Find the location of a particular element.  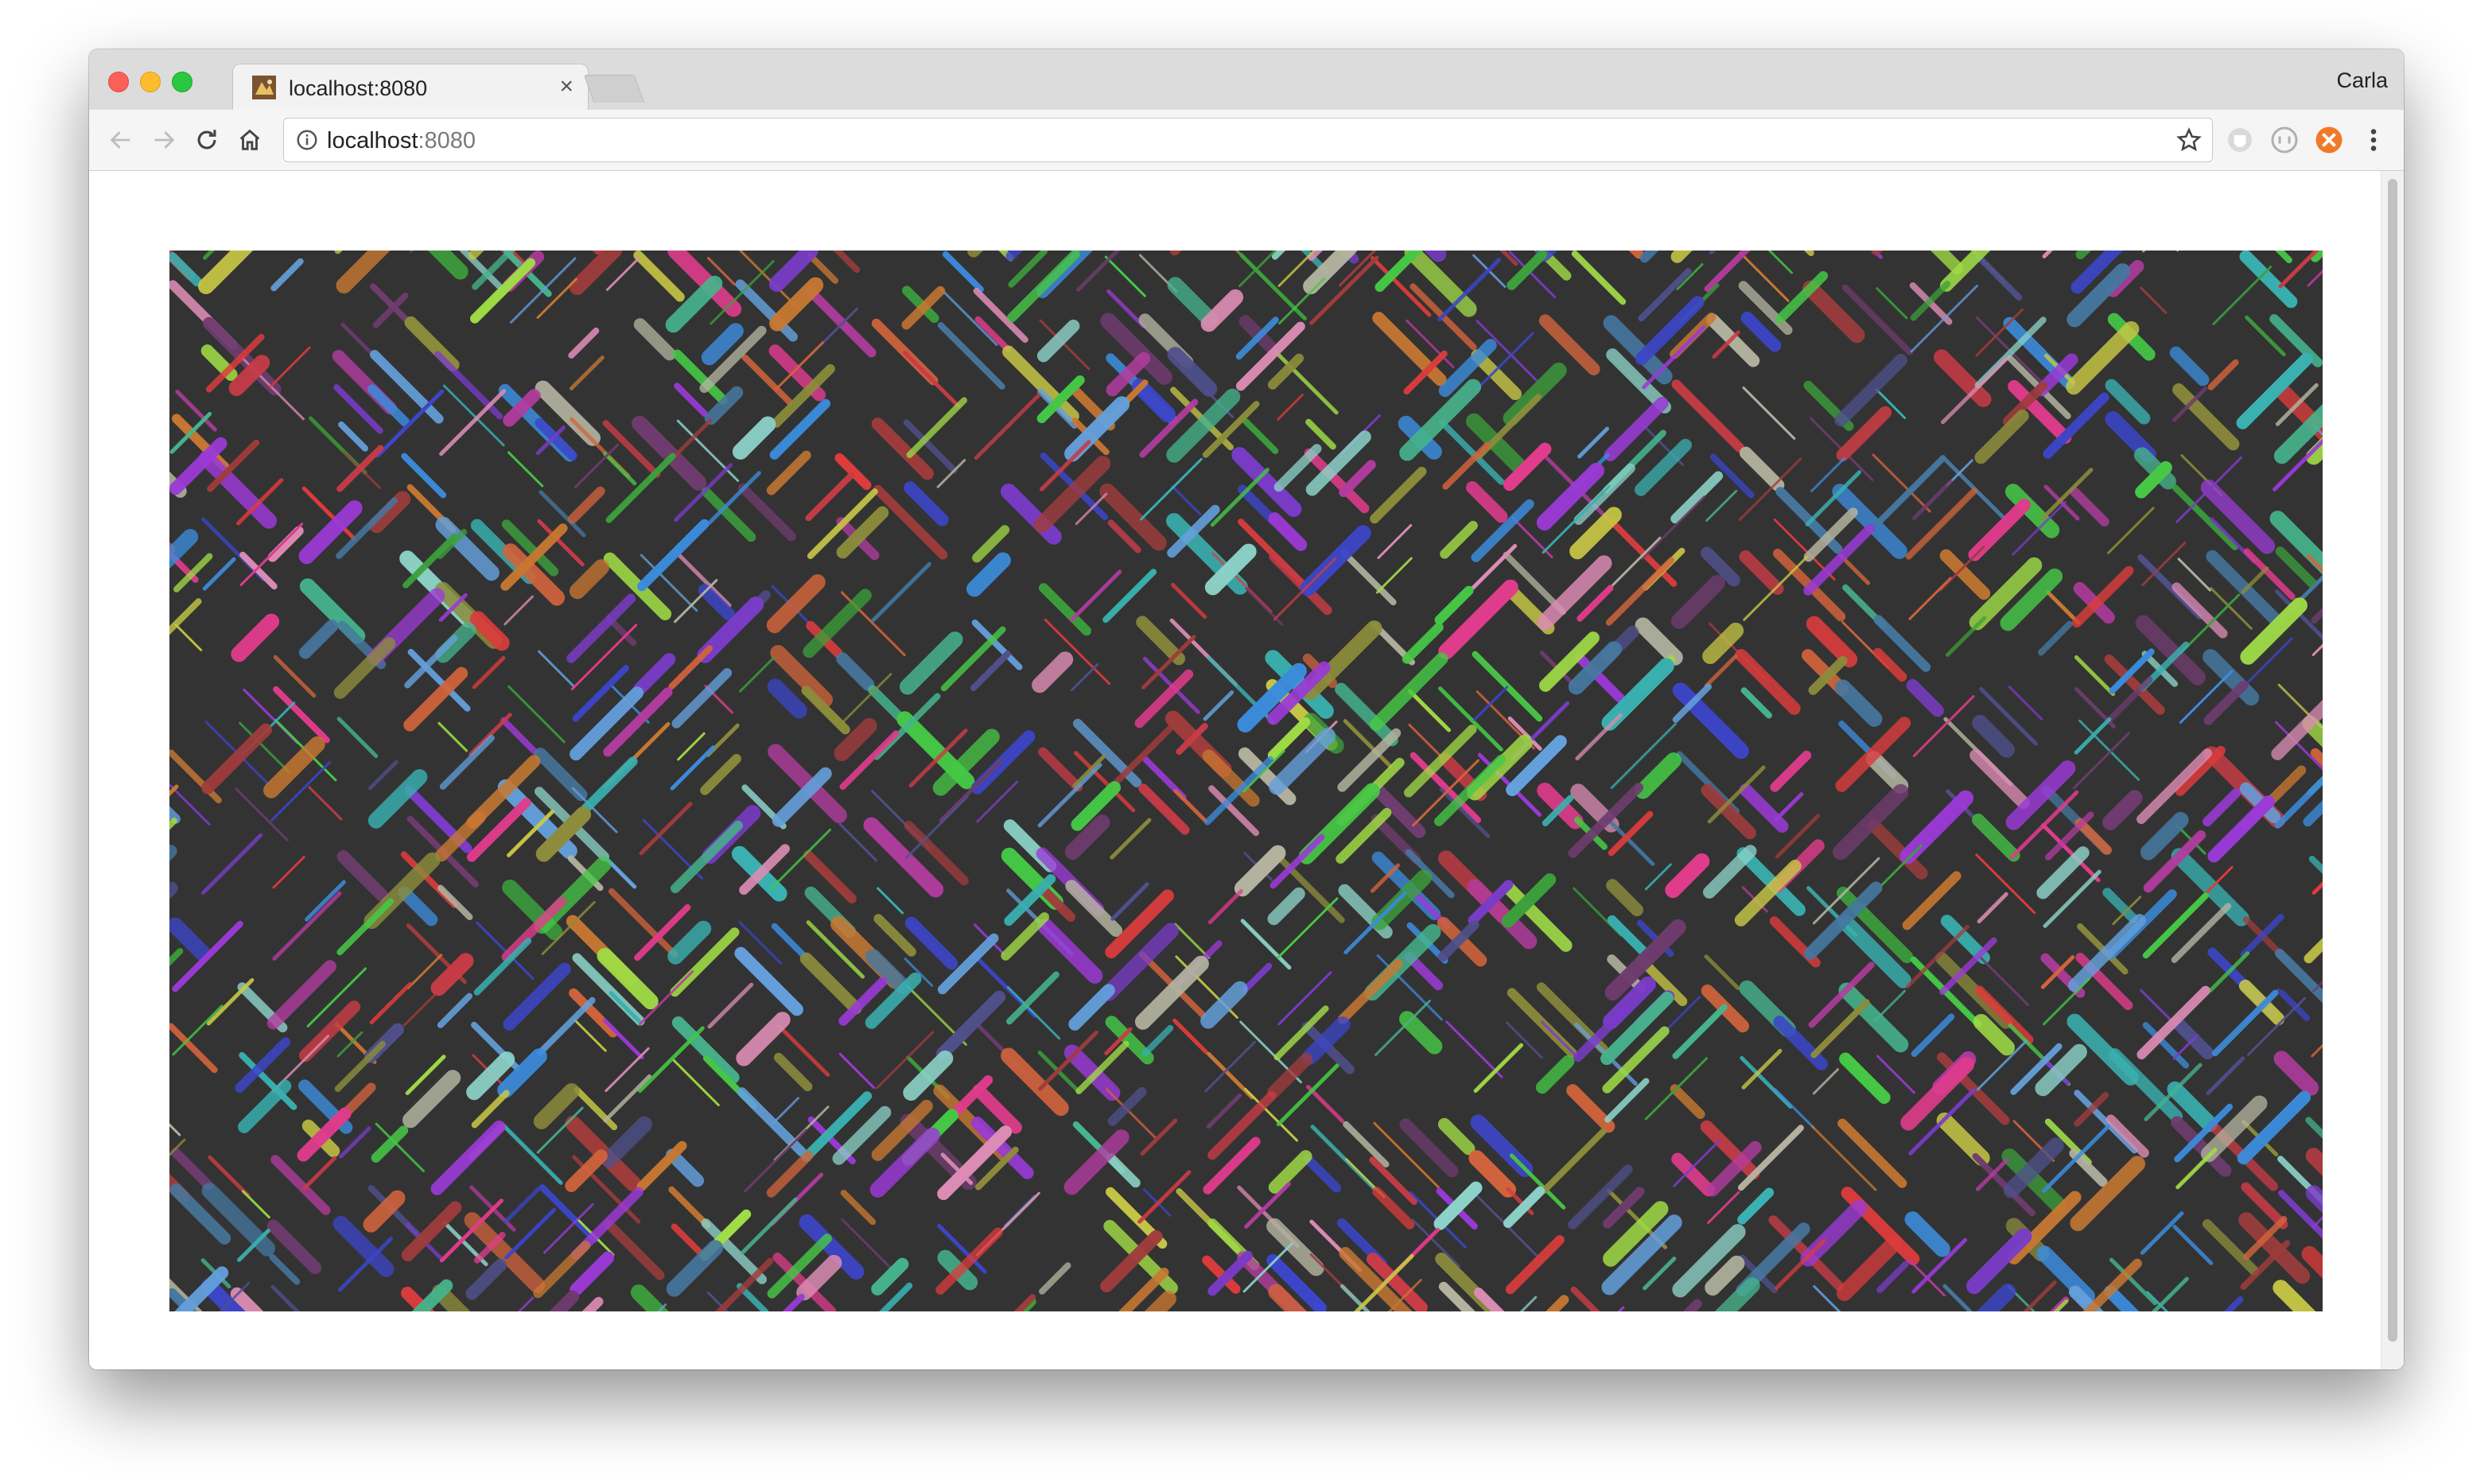

menu-kebab-icon is located at coordinates (2373, 140).